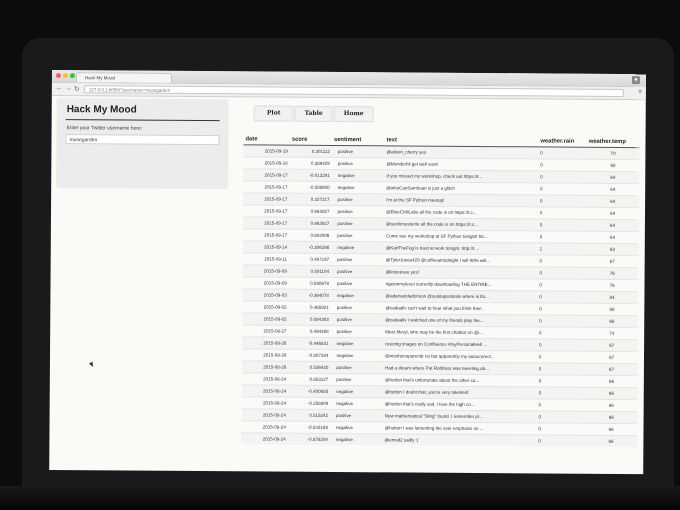 Image resolution: width=680 pixels, height=510 pixels. What do you see at coordinates (91, 364) in the screenshot?
I see `mouse-cursor-icon` at bounding box center [91, 364].